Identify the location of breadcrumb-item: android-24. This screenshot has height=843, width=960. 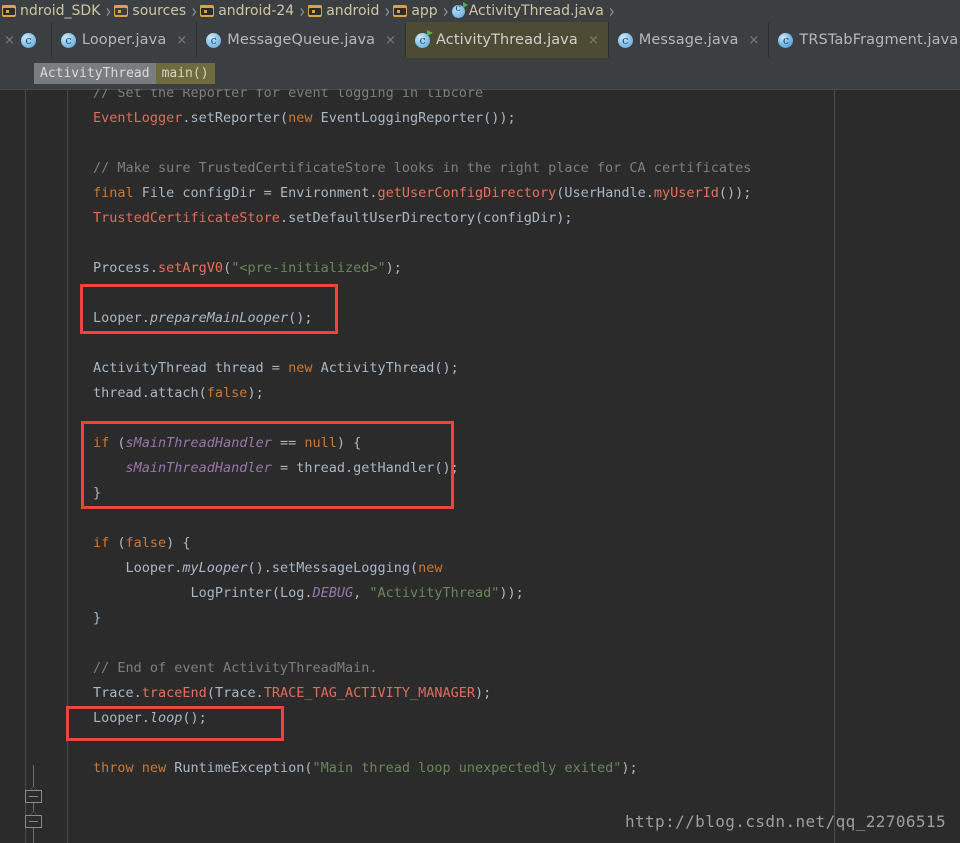
(248, 11).